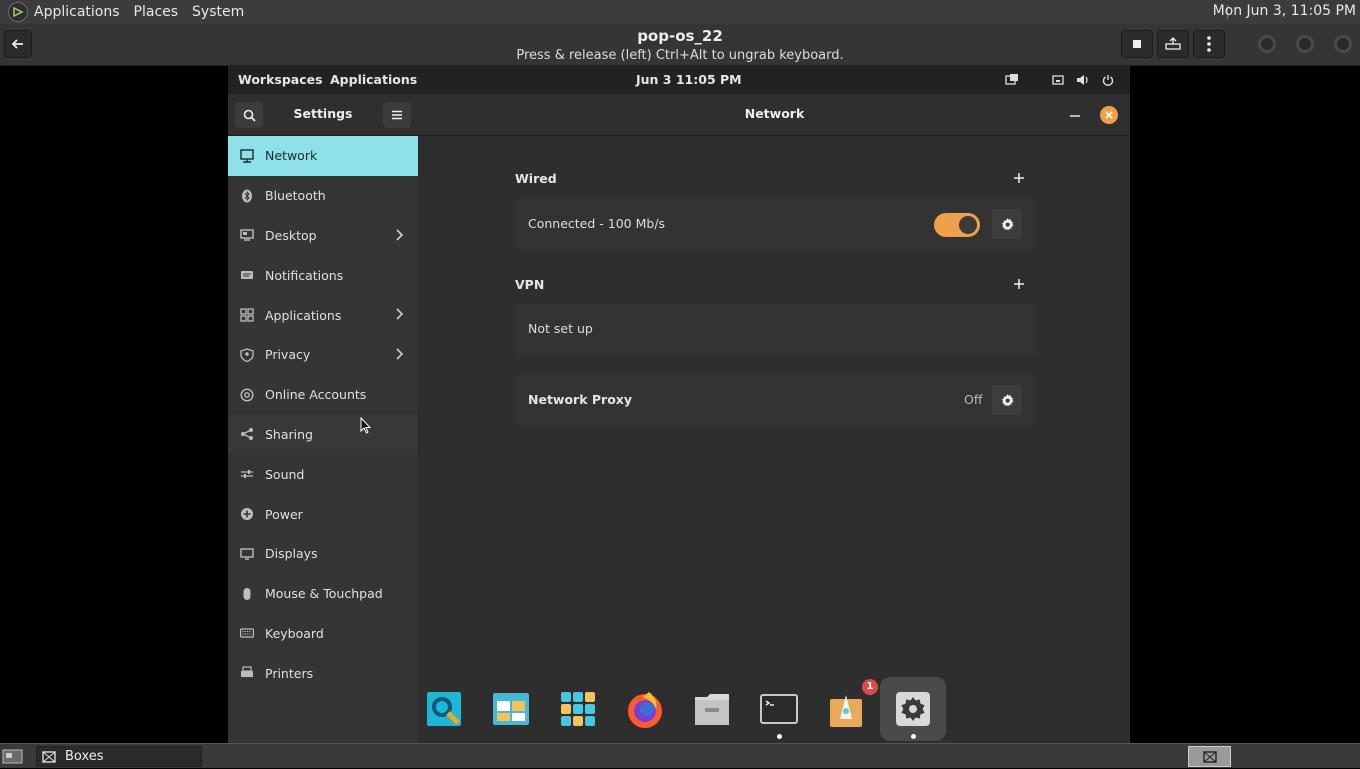  What do you see at coordinates (712, 709) in the screenshot?
I see `files-icon` at bounding box center [712, 709].